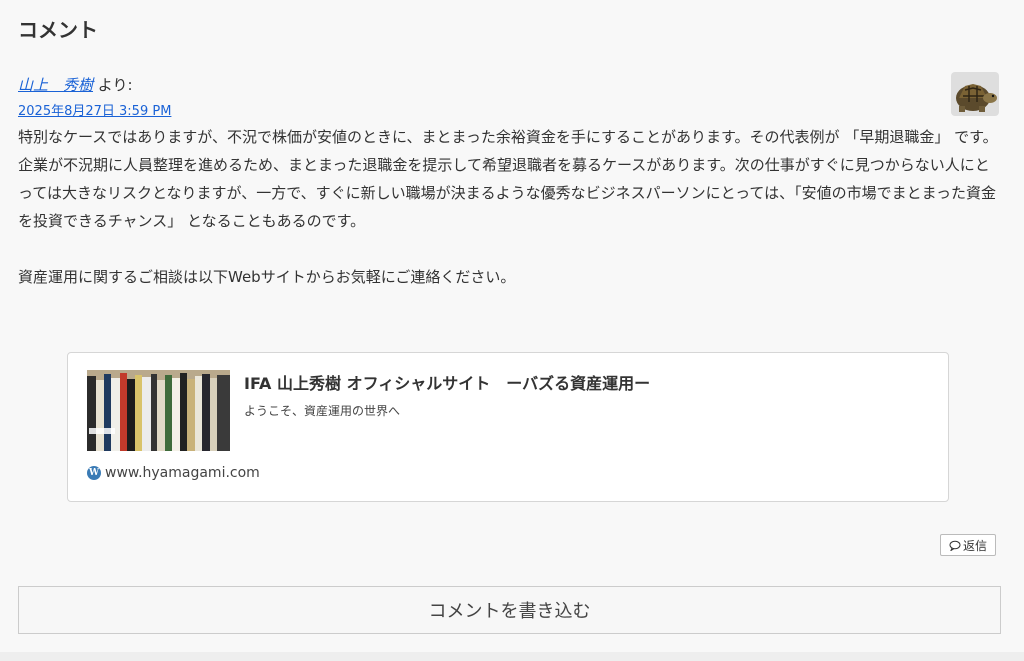 Image resolution: width=1024 pixels, height=661 pixels. I want to click on reply-button: 返信, so click(968, 545).